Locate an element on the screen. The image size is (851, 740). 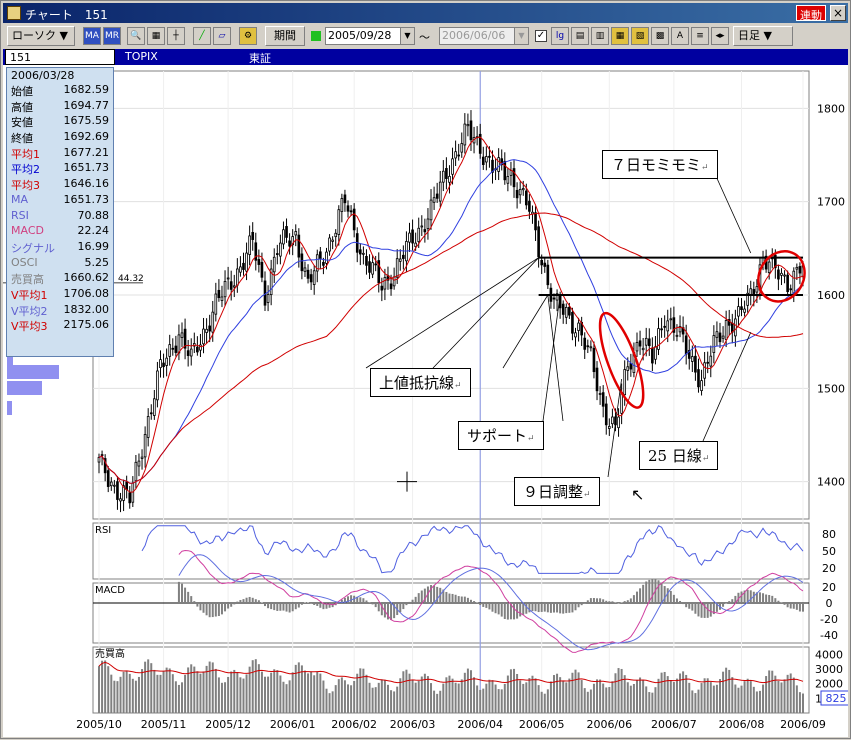
ma-icon: MA is located at coordinates (92, 36).